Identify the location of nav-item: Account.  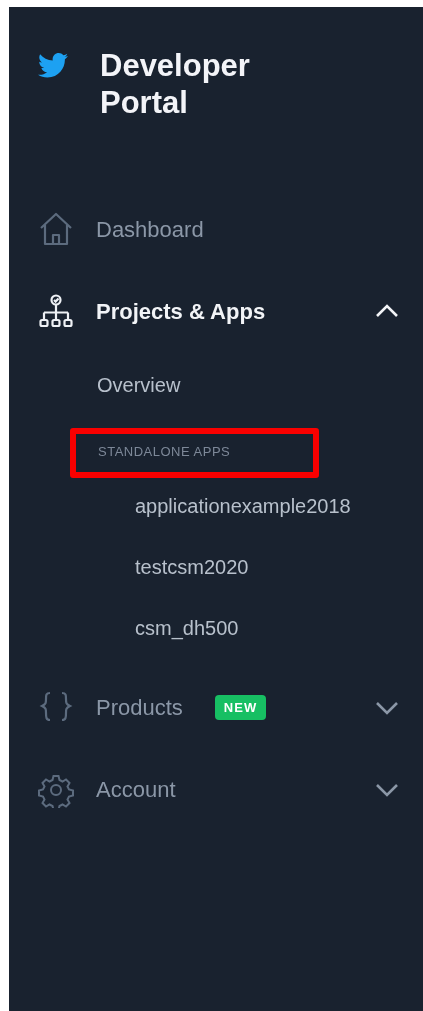
(216, 789).